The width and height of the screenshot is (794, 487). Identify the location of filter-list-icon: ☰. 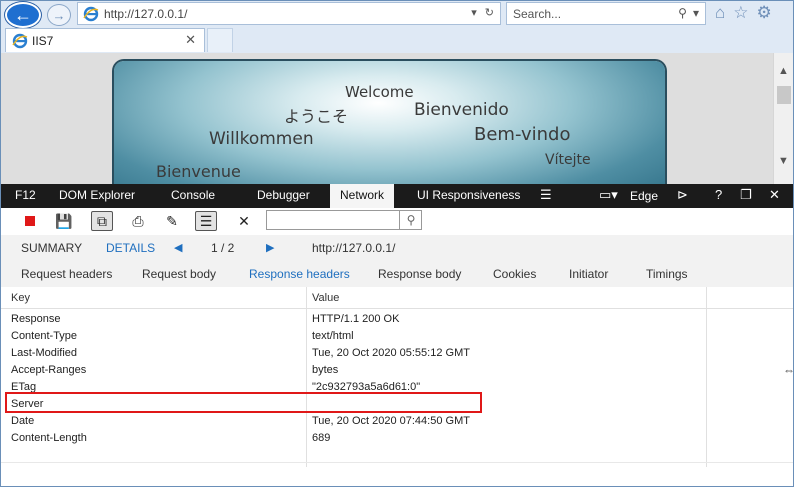
(206, 220).